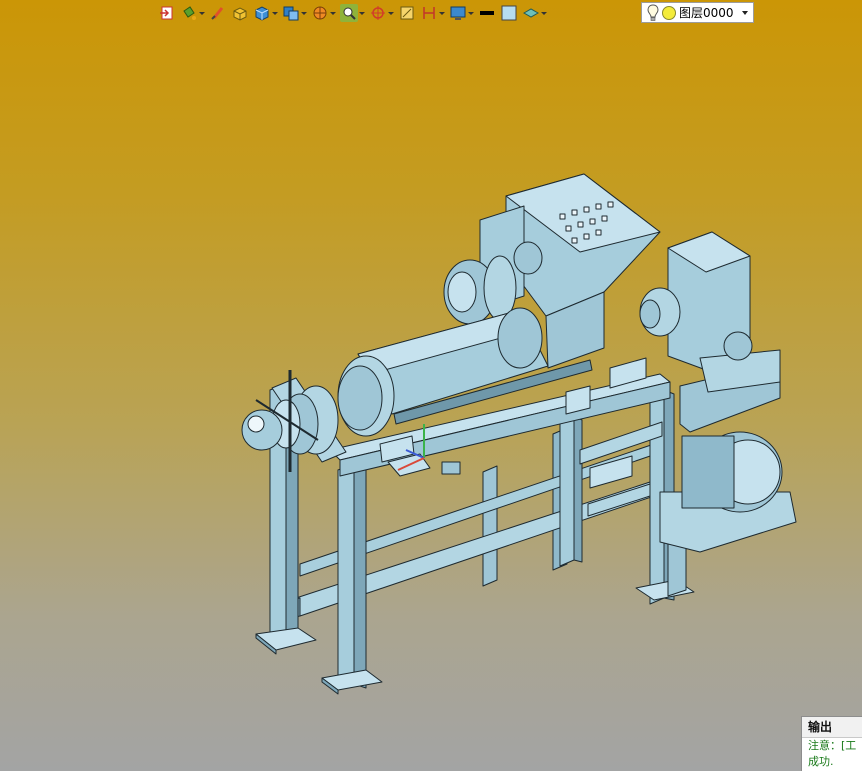  I want to click on output-panel: 输出 注意：[工 成功., so click(831, 743).